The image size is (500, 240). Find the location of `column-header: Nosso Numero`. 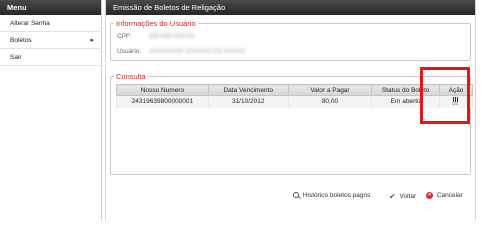

column-header: Nosso Numero is located at coordinates (162, 90).